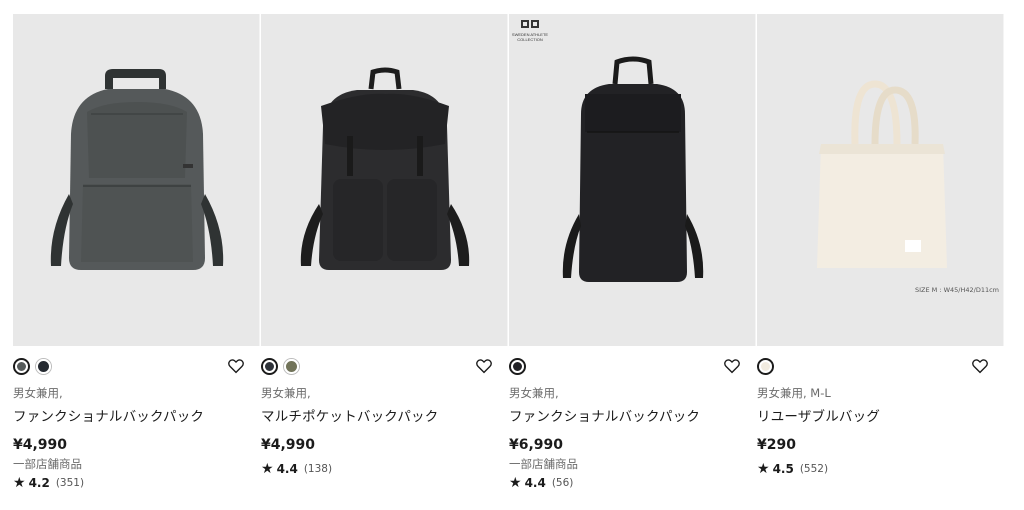  I want to click on rating-count: (56), so click(562, 483).